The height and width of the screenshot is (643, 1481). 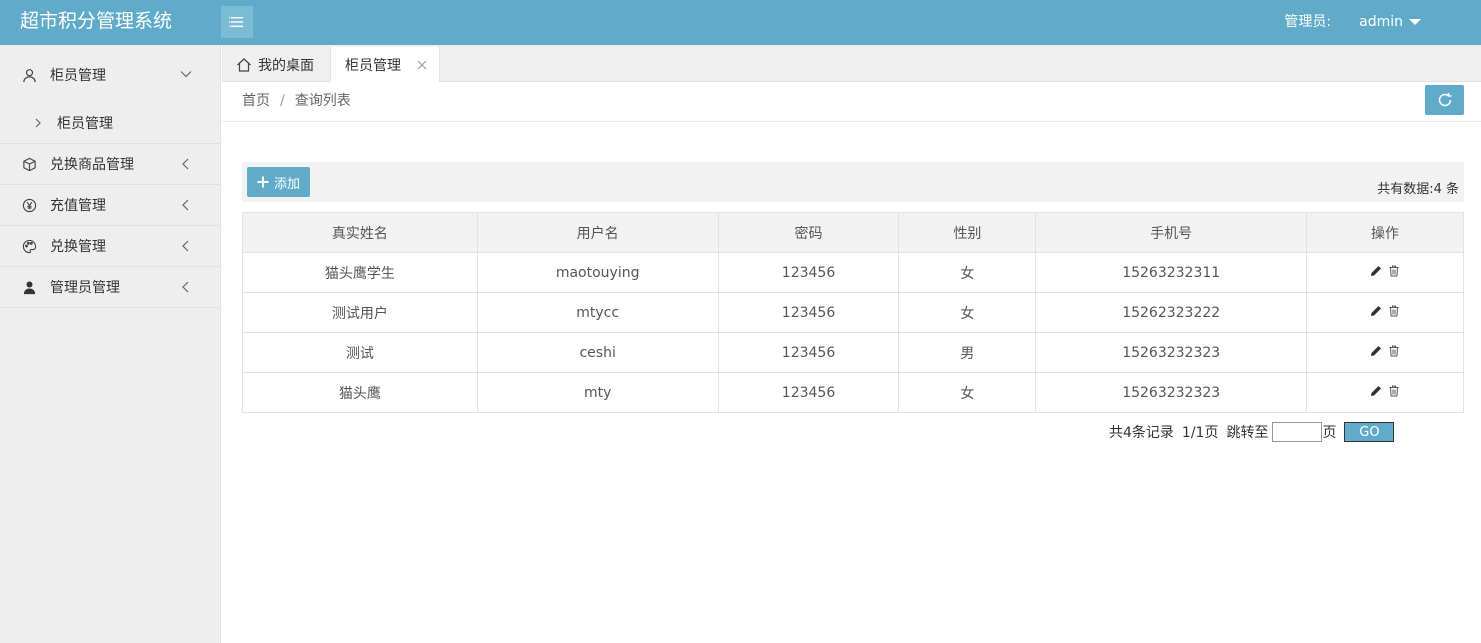 What do you see at coordinates (1369, 432) in the screenshot?
I see `go-button: GO` at bounding box center [1369, 432].